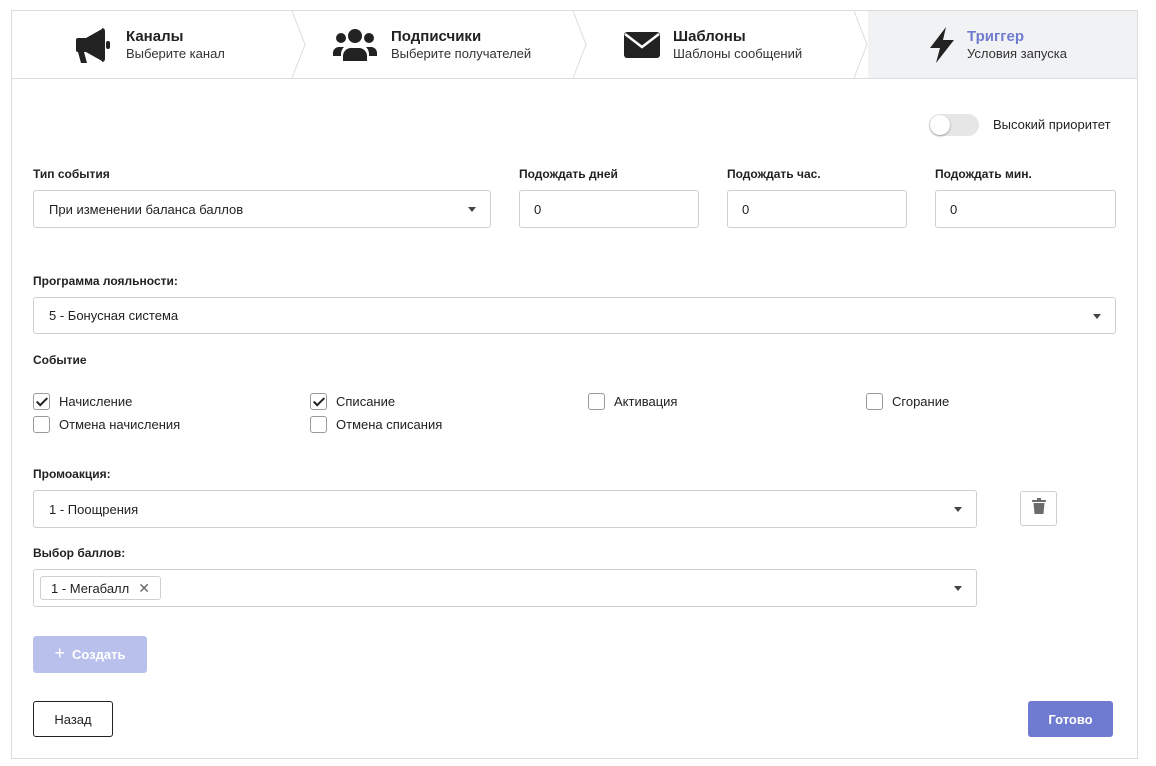 The image size is (1156, 766). Describe the element at coordinates (538, 209) in the screenshot. I see `wait-days-value: 0` at that location.